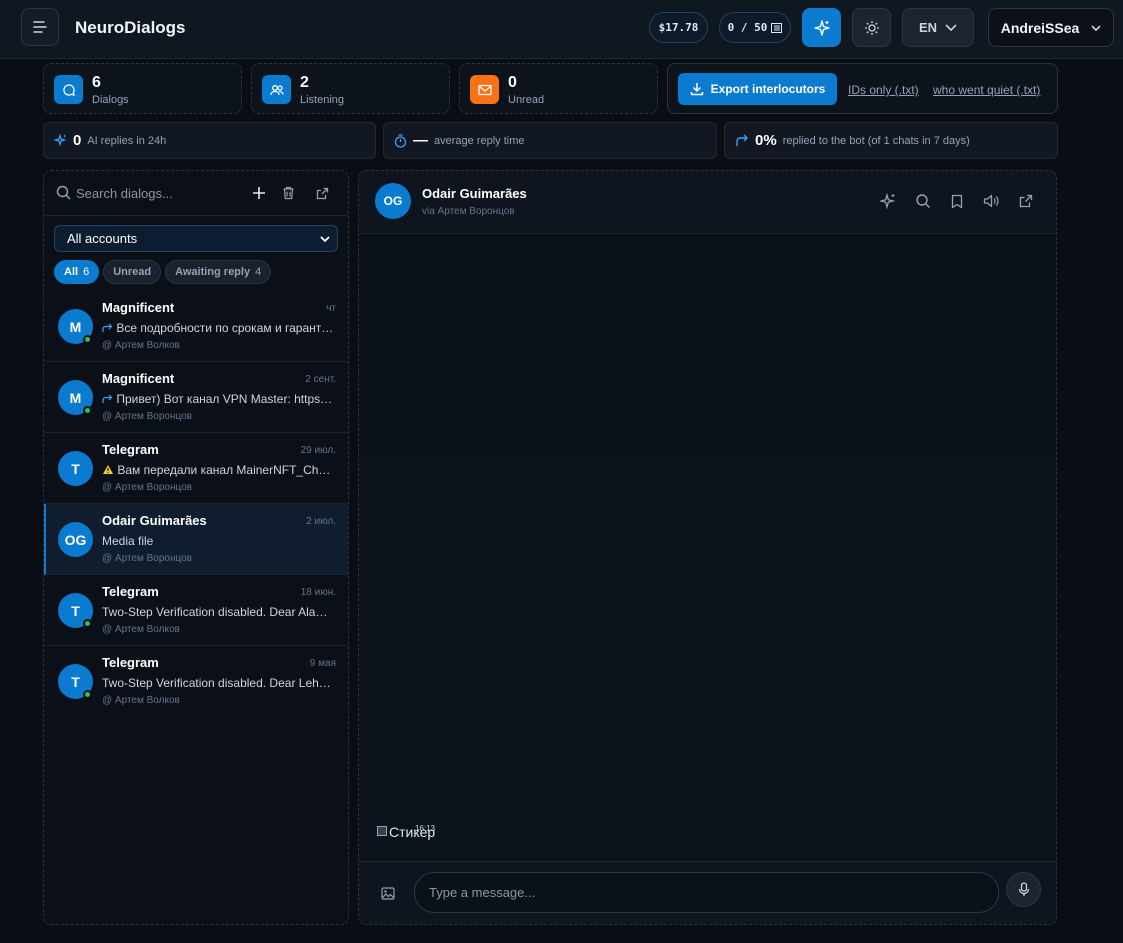 This screenshot has width=1123, height=943. What do you see at coordinates (986, 90) in the screenshot?
I see `export-quiet-link: who went quiet (.txt)` at bounding box center [986, 90].